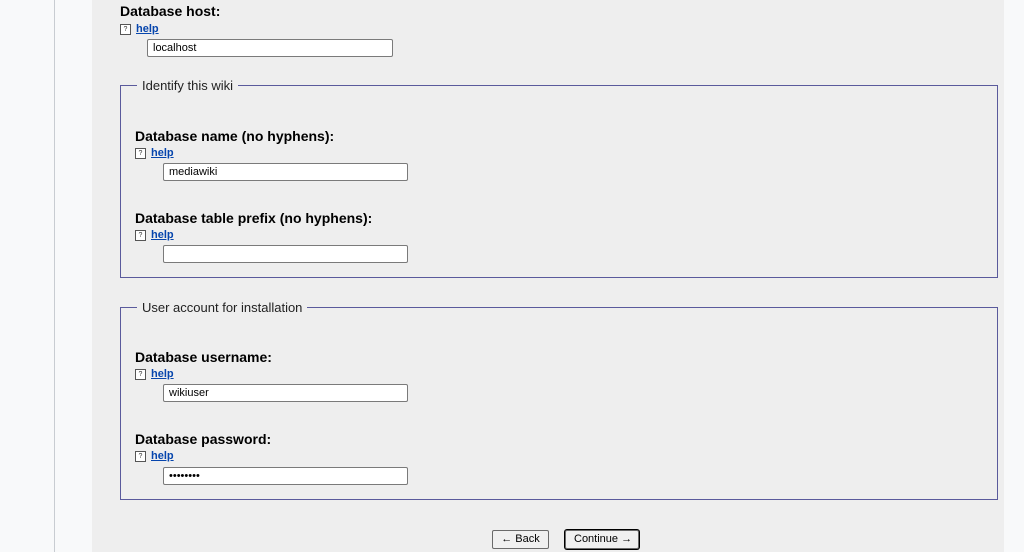 Image resolution: width=1024 pixels, height=552 pixels. I want to click on table-prefix-help-link: help, so click(162, 235).